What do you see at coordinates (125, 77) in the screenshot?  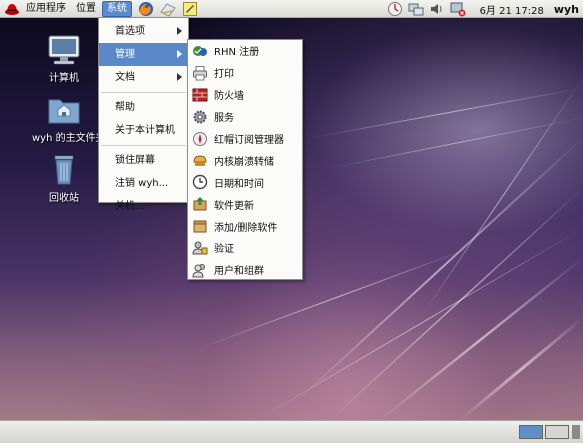 I see `menu-item-label: 文档` at bounding box center [125, 77].